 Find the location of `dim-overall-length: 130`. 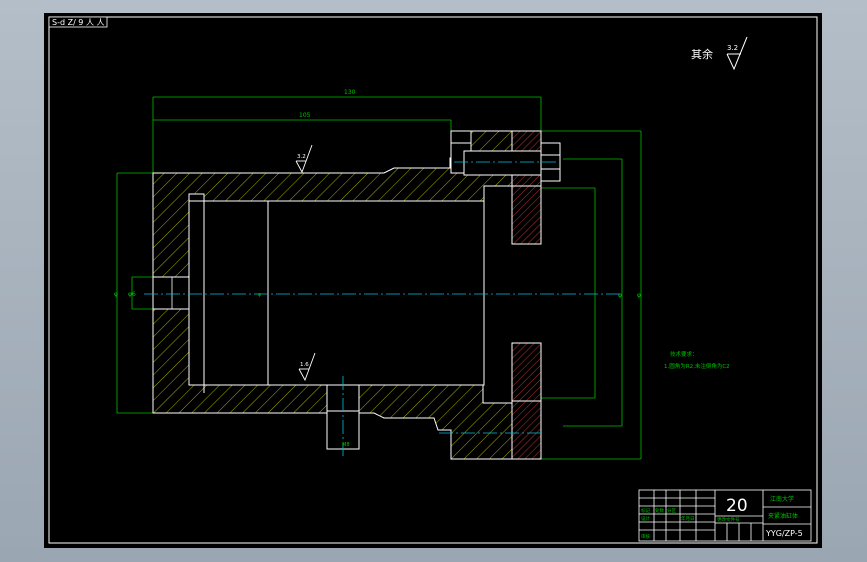

dim-overall-length: 130 is located at coordinates (350, 92).